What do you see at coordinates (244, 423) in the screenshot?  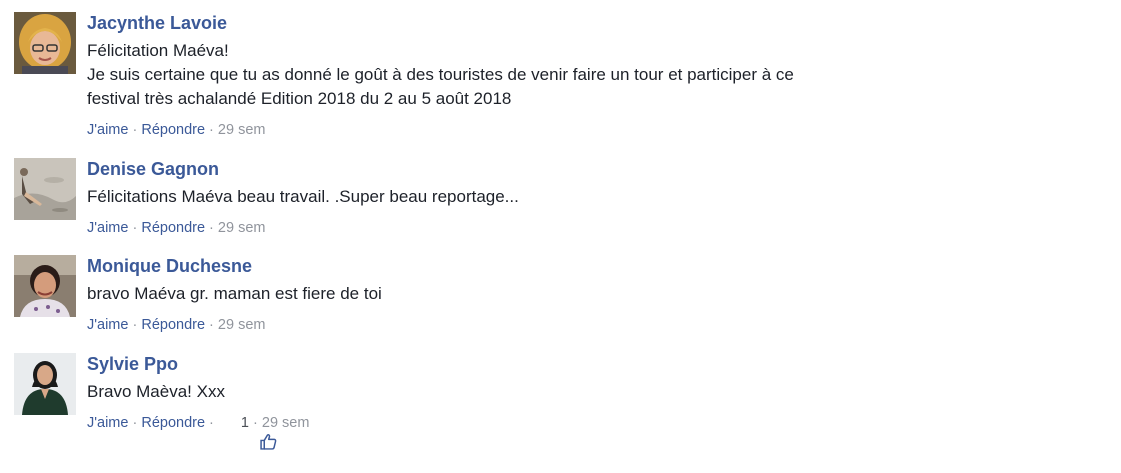 I see `like-count-number: 1` at bounding box center [244, 423].